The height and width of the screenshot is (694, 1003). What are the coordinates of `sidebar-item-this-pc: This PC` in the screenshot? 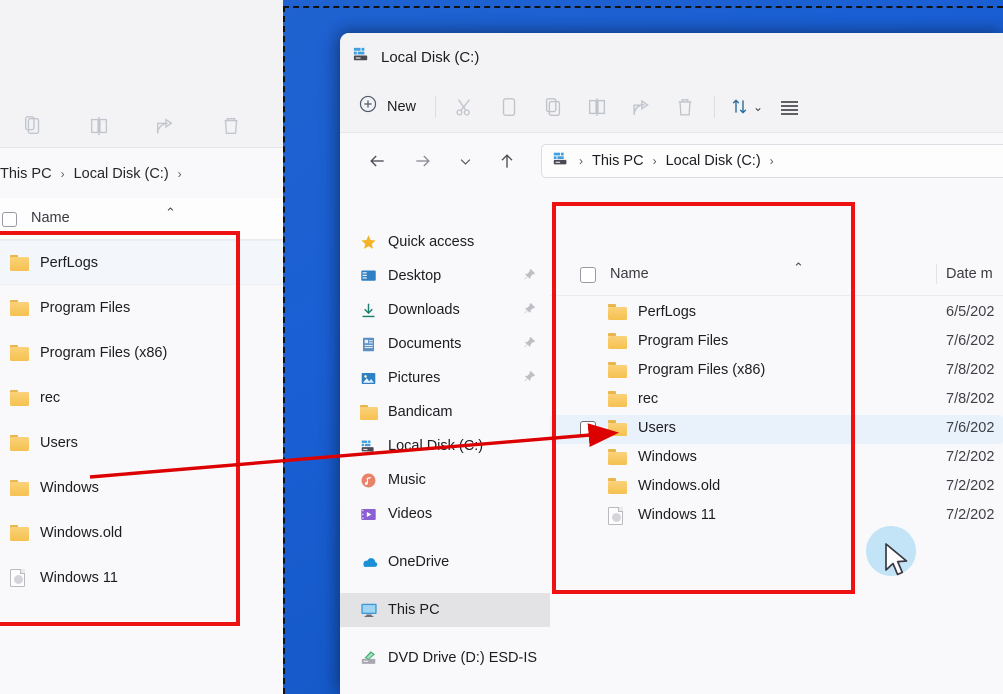 It's located at (445, 610).